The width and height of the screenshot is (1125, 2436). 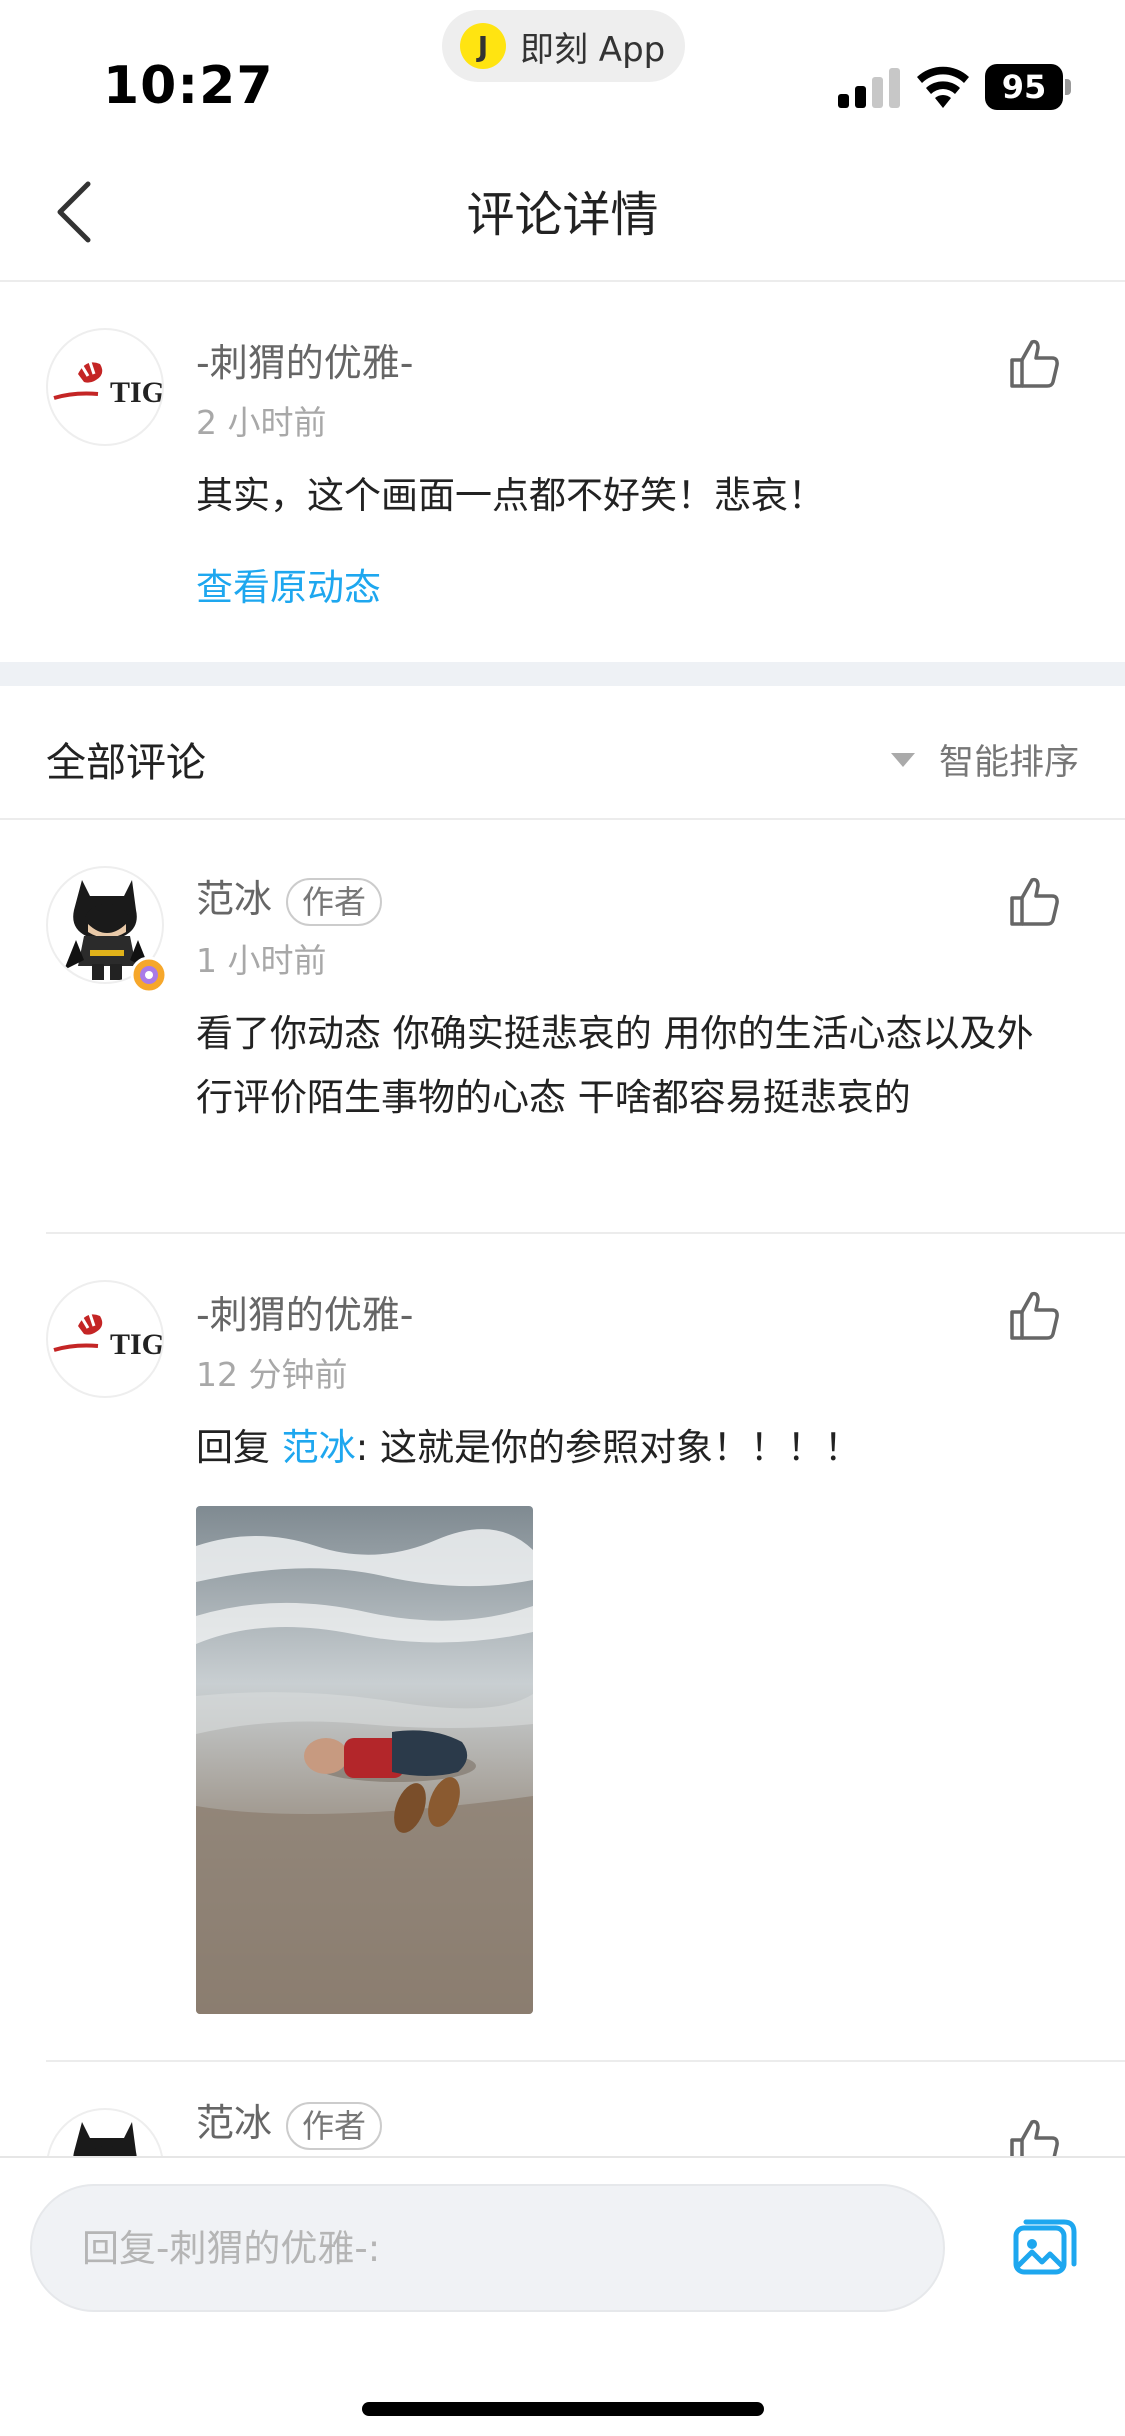 I want to click on avatar, so click(x=105, y=2132).